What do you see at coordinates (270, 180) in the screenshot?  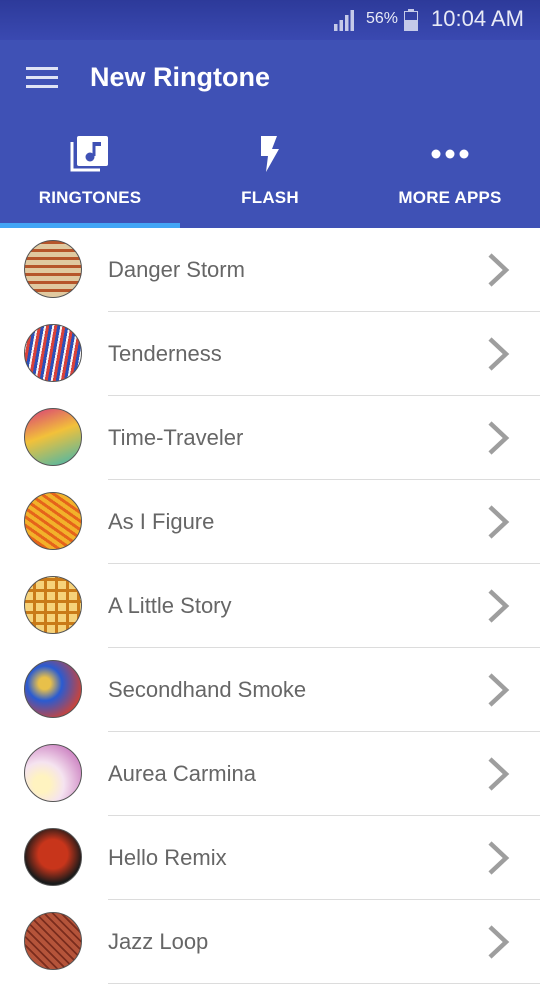 I see `tab-flash: FLASH` at bounding box center [270, 180].